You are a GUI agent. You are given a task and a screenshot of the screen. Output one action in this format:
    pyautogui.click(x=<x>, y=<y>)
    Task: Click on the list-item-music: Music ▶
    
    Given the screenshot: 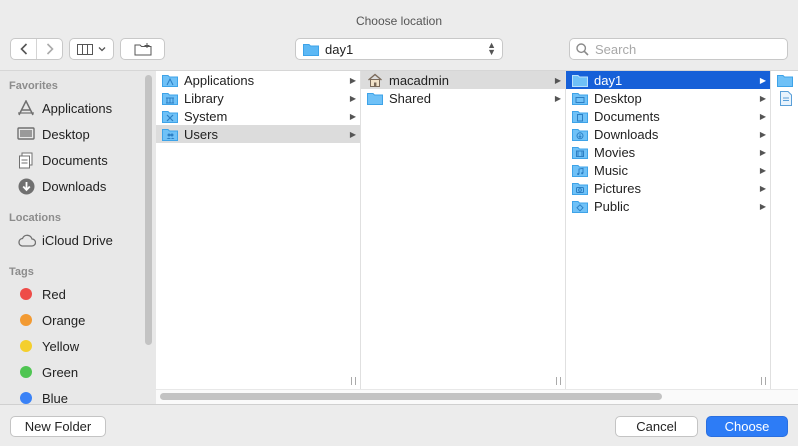 What is the action you would take?
    pyautogui.click(x=668, y=170)
    